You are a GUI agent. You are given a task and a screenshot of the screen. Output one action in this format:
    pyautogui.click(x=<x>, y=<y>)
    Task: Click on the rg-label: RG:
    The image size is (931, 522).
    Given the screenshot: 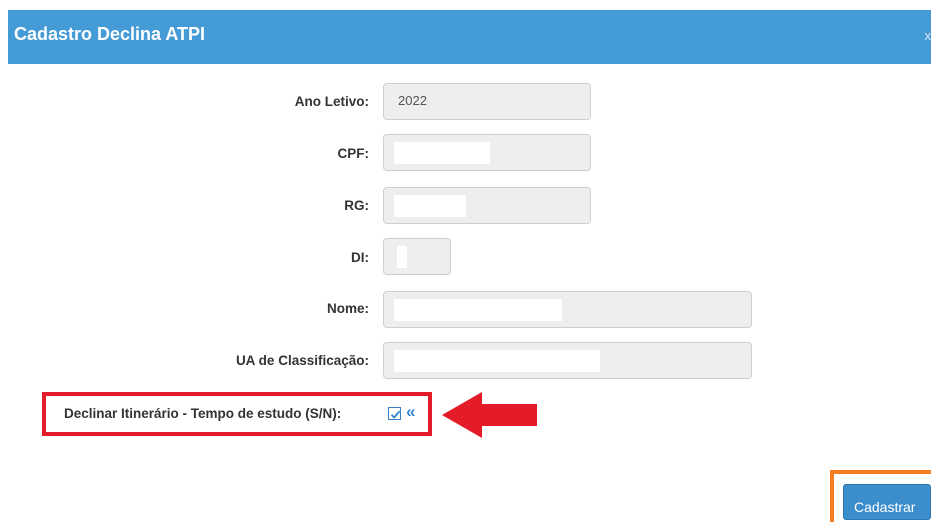 What is the action you would take?
    pyautogui.click(x=356, y=205)
    